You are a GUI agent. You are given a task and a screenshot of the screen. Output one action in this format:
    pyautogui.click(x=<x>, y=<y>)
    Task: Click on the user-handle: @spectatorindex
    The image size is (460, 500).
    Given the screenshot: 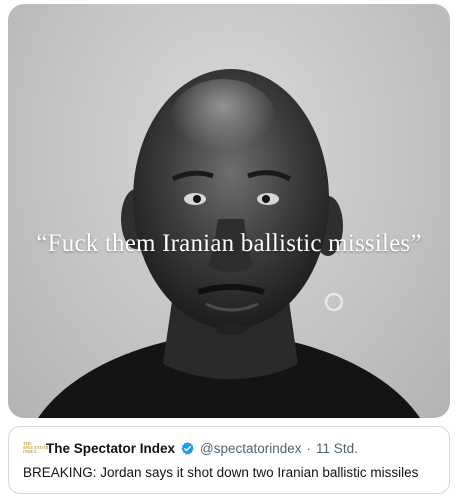 What is the action you would take?
    pyautogui.click(x=251, y=448)
    